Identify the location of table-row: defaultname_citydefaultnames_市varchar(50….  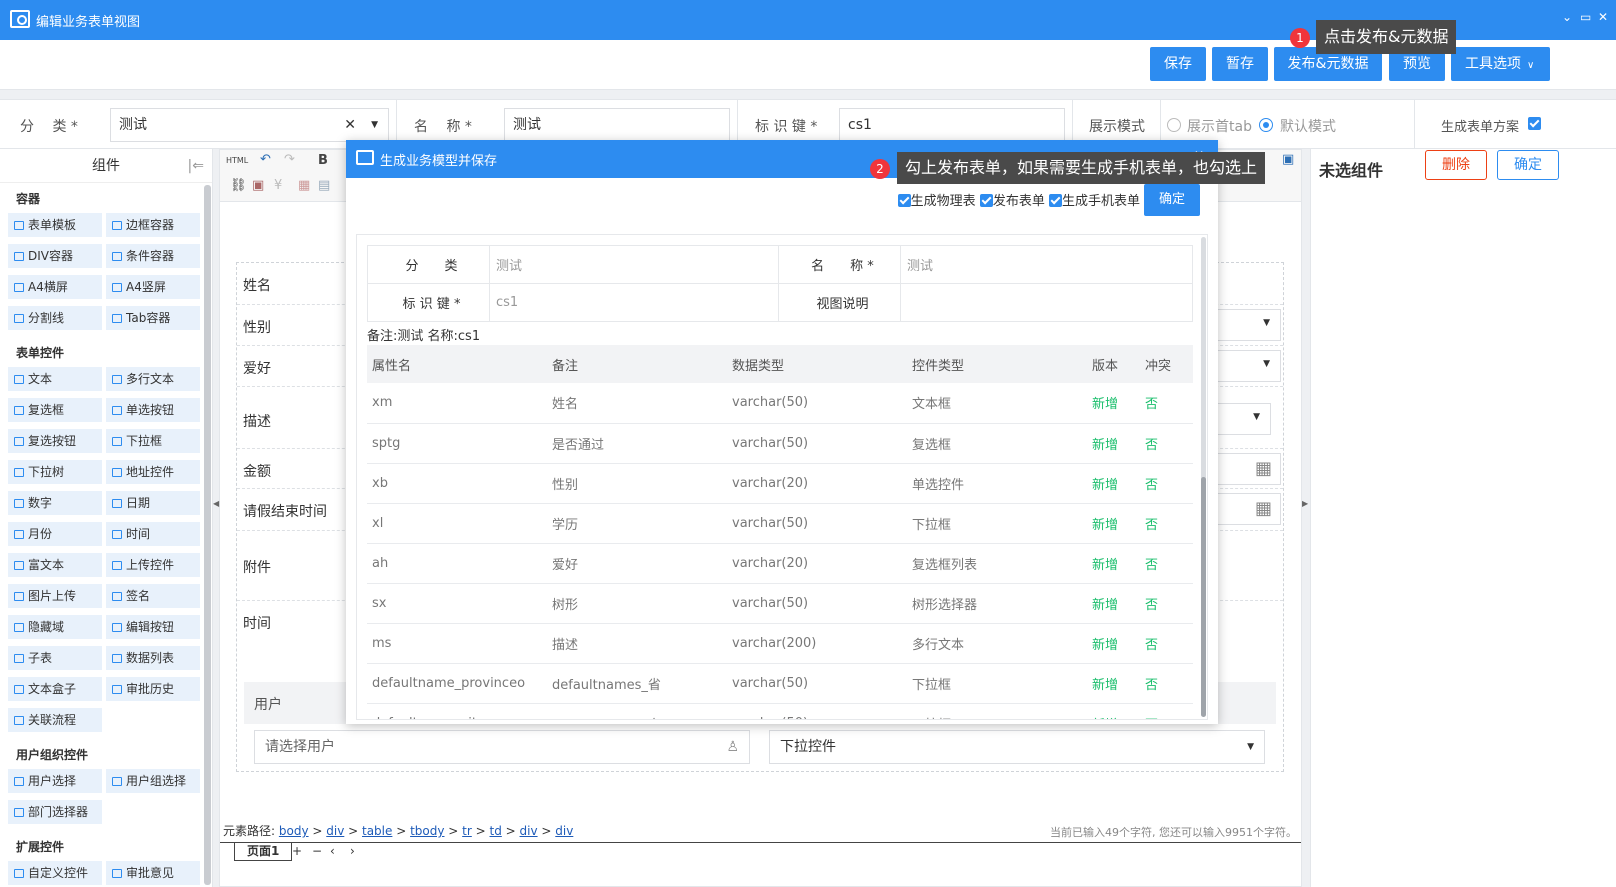
(780, 711).